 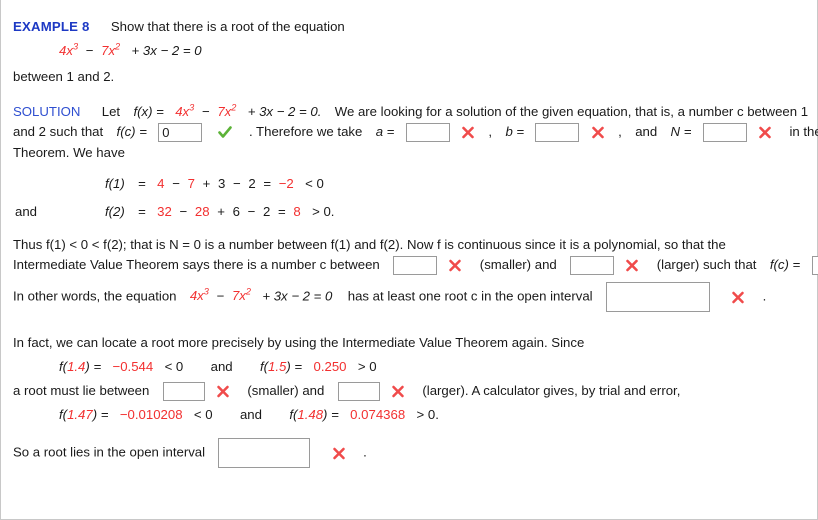 What do you see at coordinates (224, 111) in the screenshot?
I see `solution-term-b: 7x` at bounding box center [224, 111].